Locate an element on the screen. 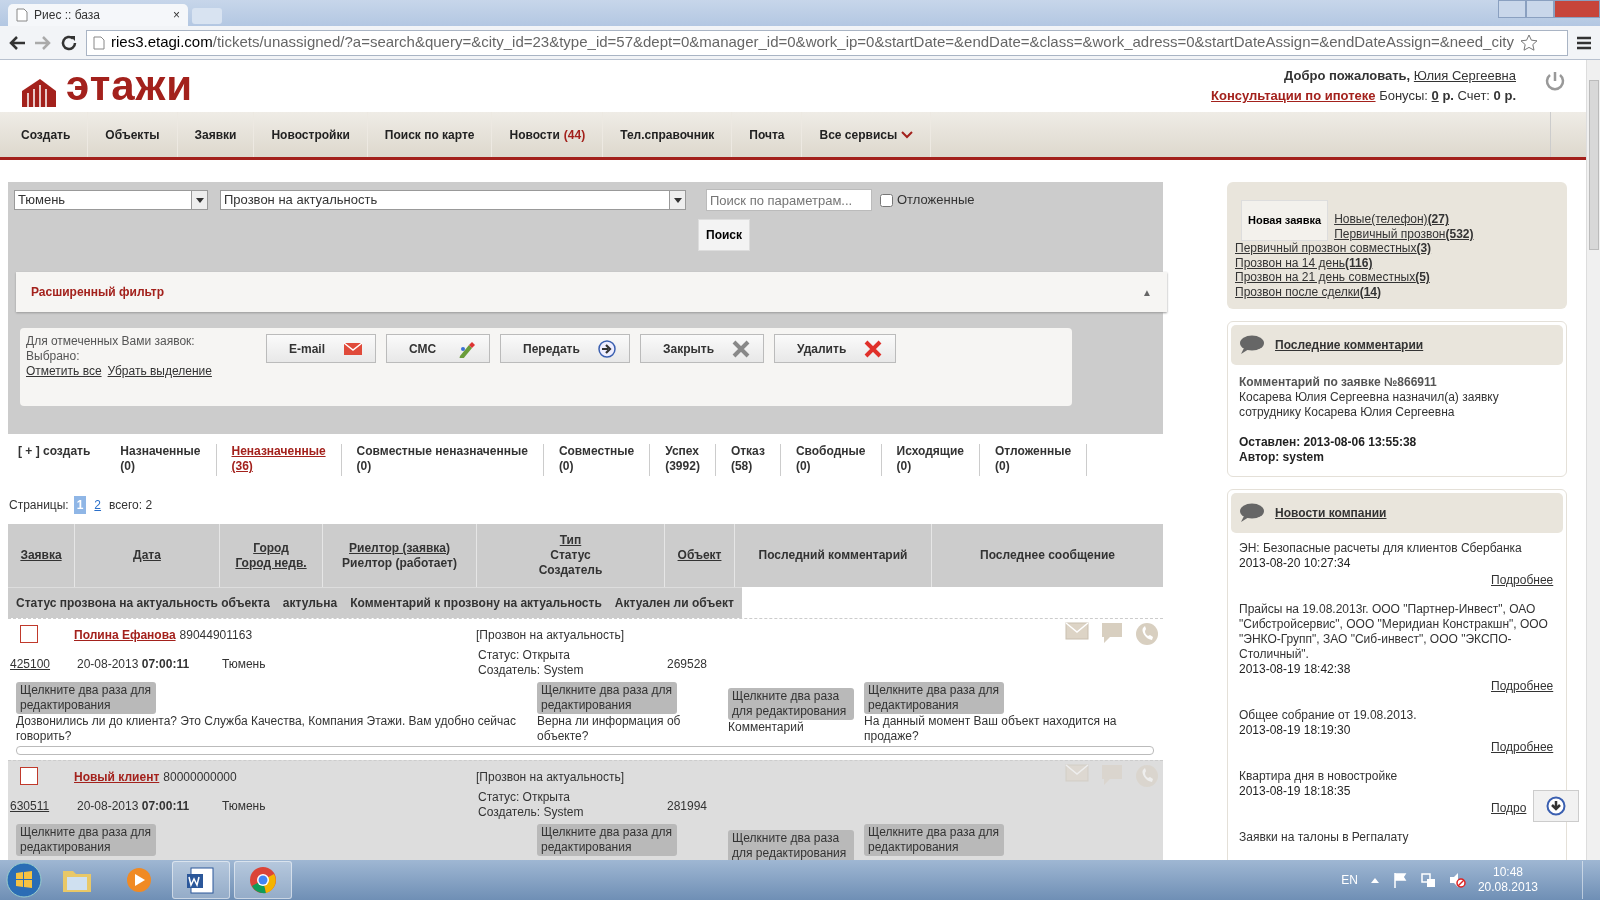 The height and width of the screenshot is (900, 1600). scroll-down-button is located at coordinates (1556, 806).